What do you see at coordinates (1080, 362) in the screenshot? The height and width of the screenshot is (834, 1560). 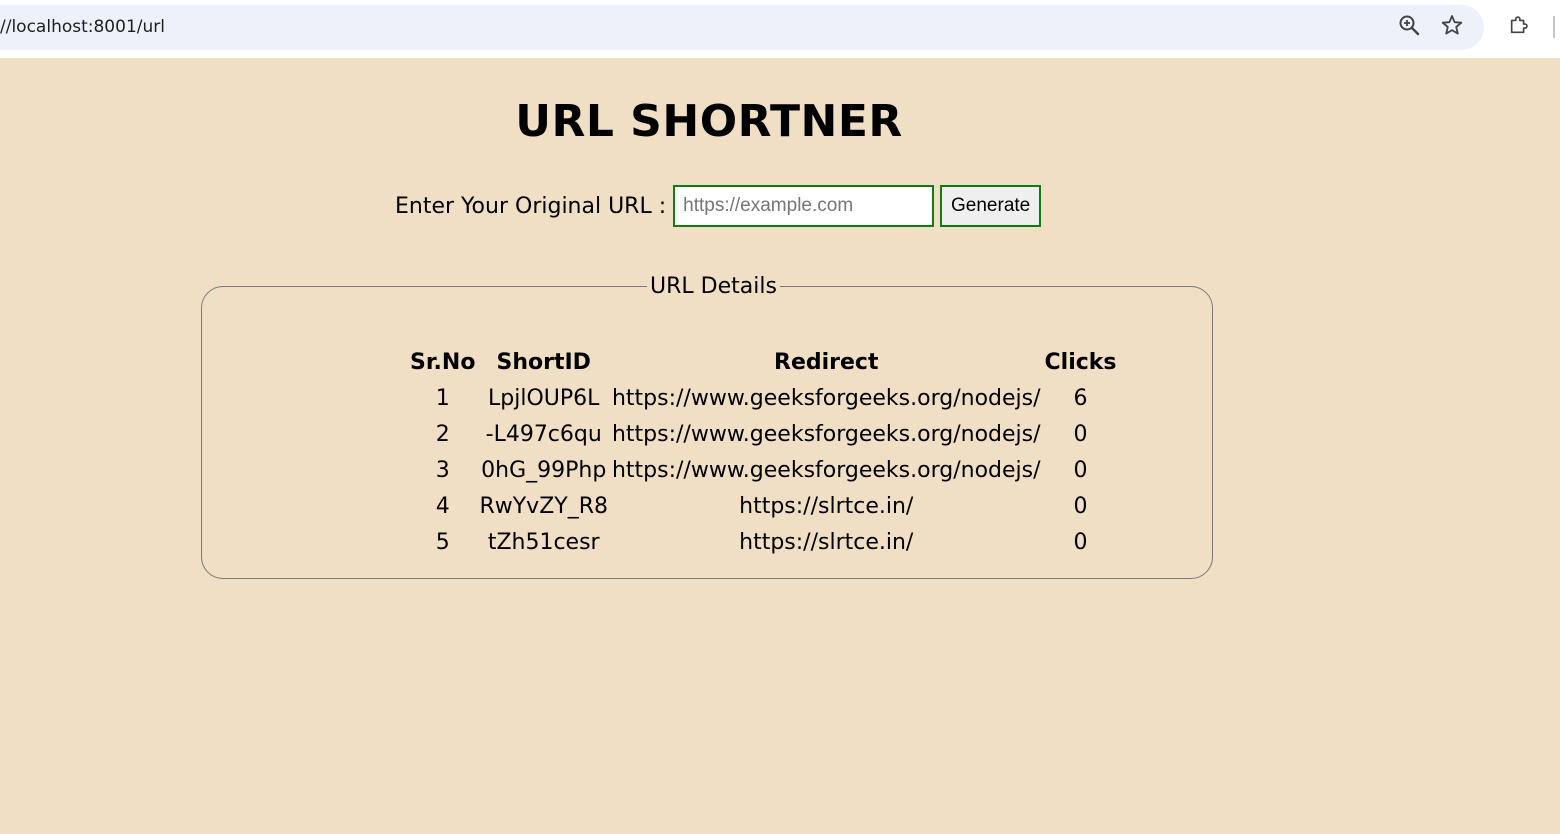 I see `column-header-clicks: Clicks` at bounding box center [1080, 362].